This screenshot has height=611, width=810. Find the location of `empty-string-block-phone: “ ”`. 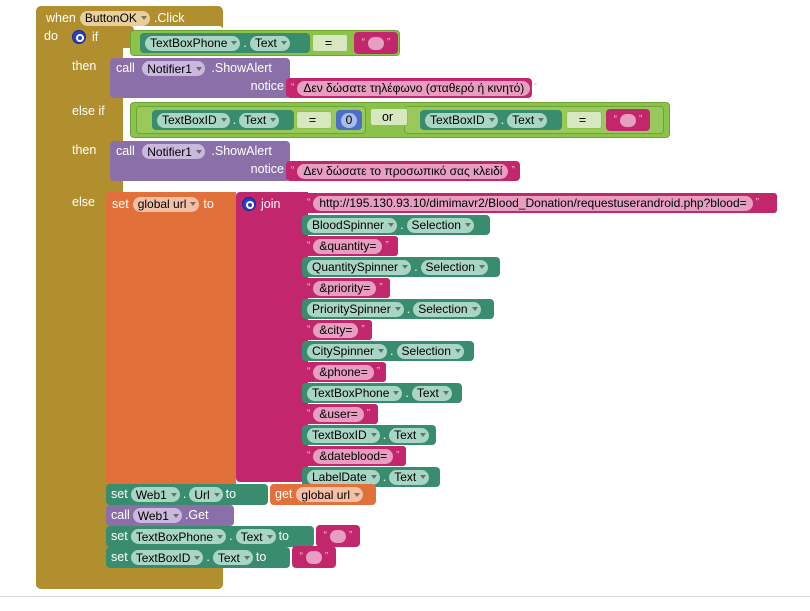

empty-string-block-phone: “ ” is located at coordinates (338, 536).